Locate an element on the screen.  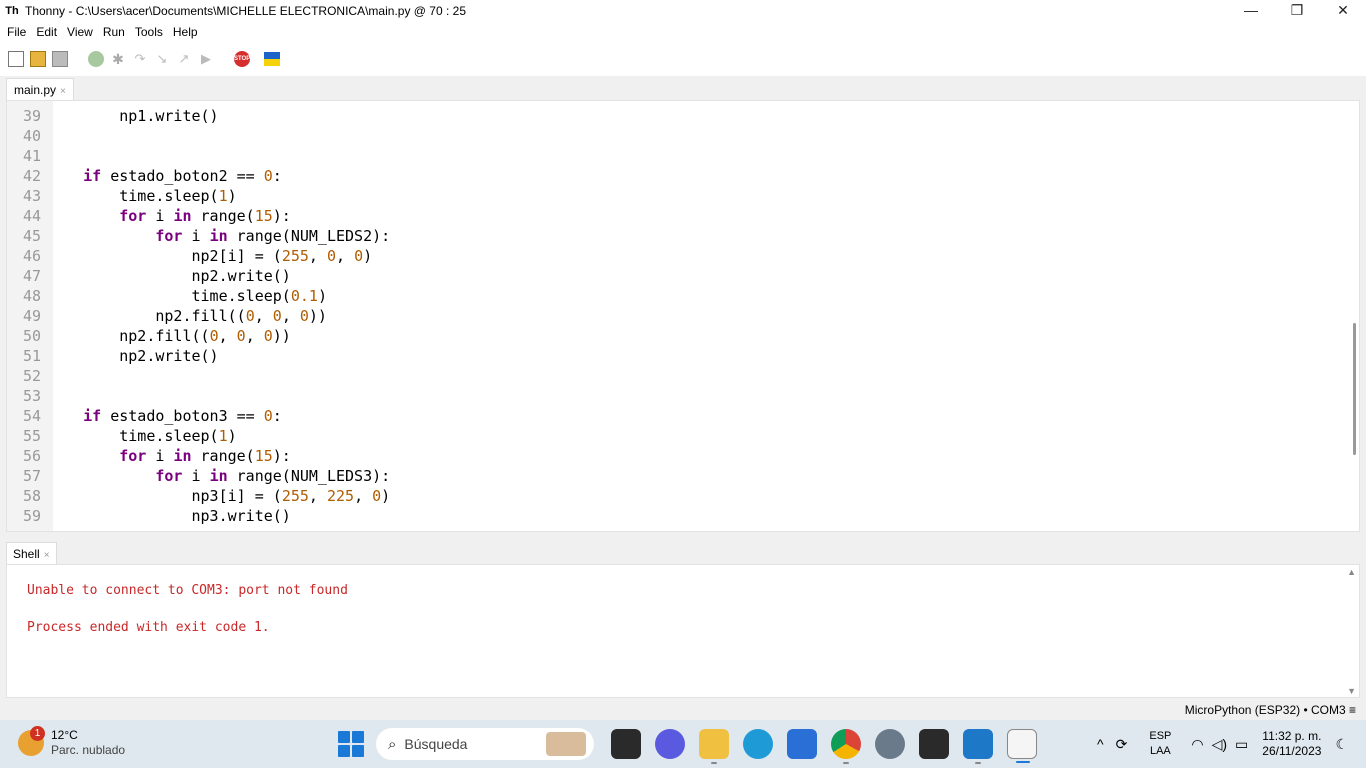
minimize-button: — is located at coordinates (1251, 11).